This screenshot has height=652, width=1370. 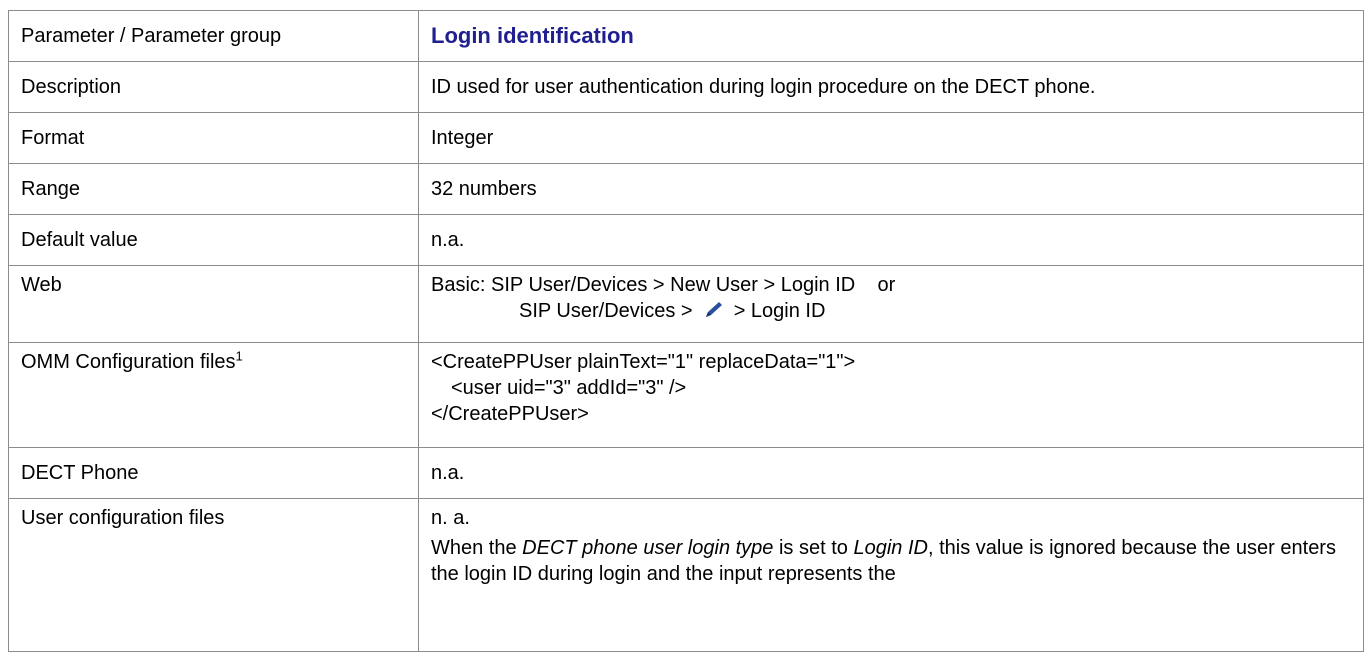 I want to click on pencil-edit-icon, so click(x=713, y=310).